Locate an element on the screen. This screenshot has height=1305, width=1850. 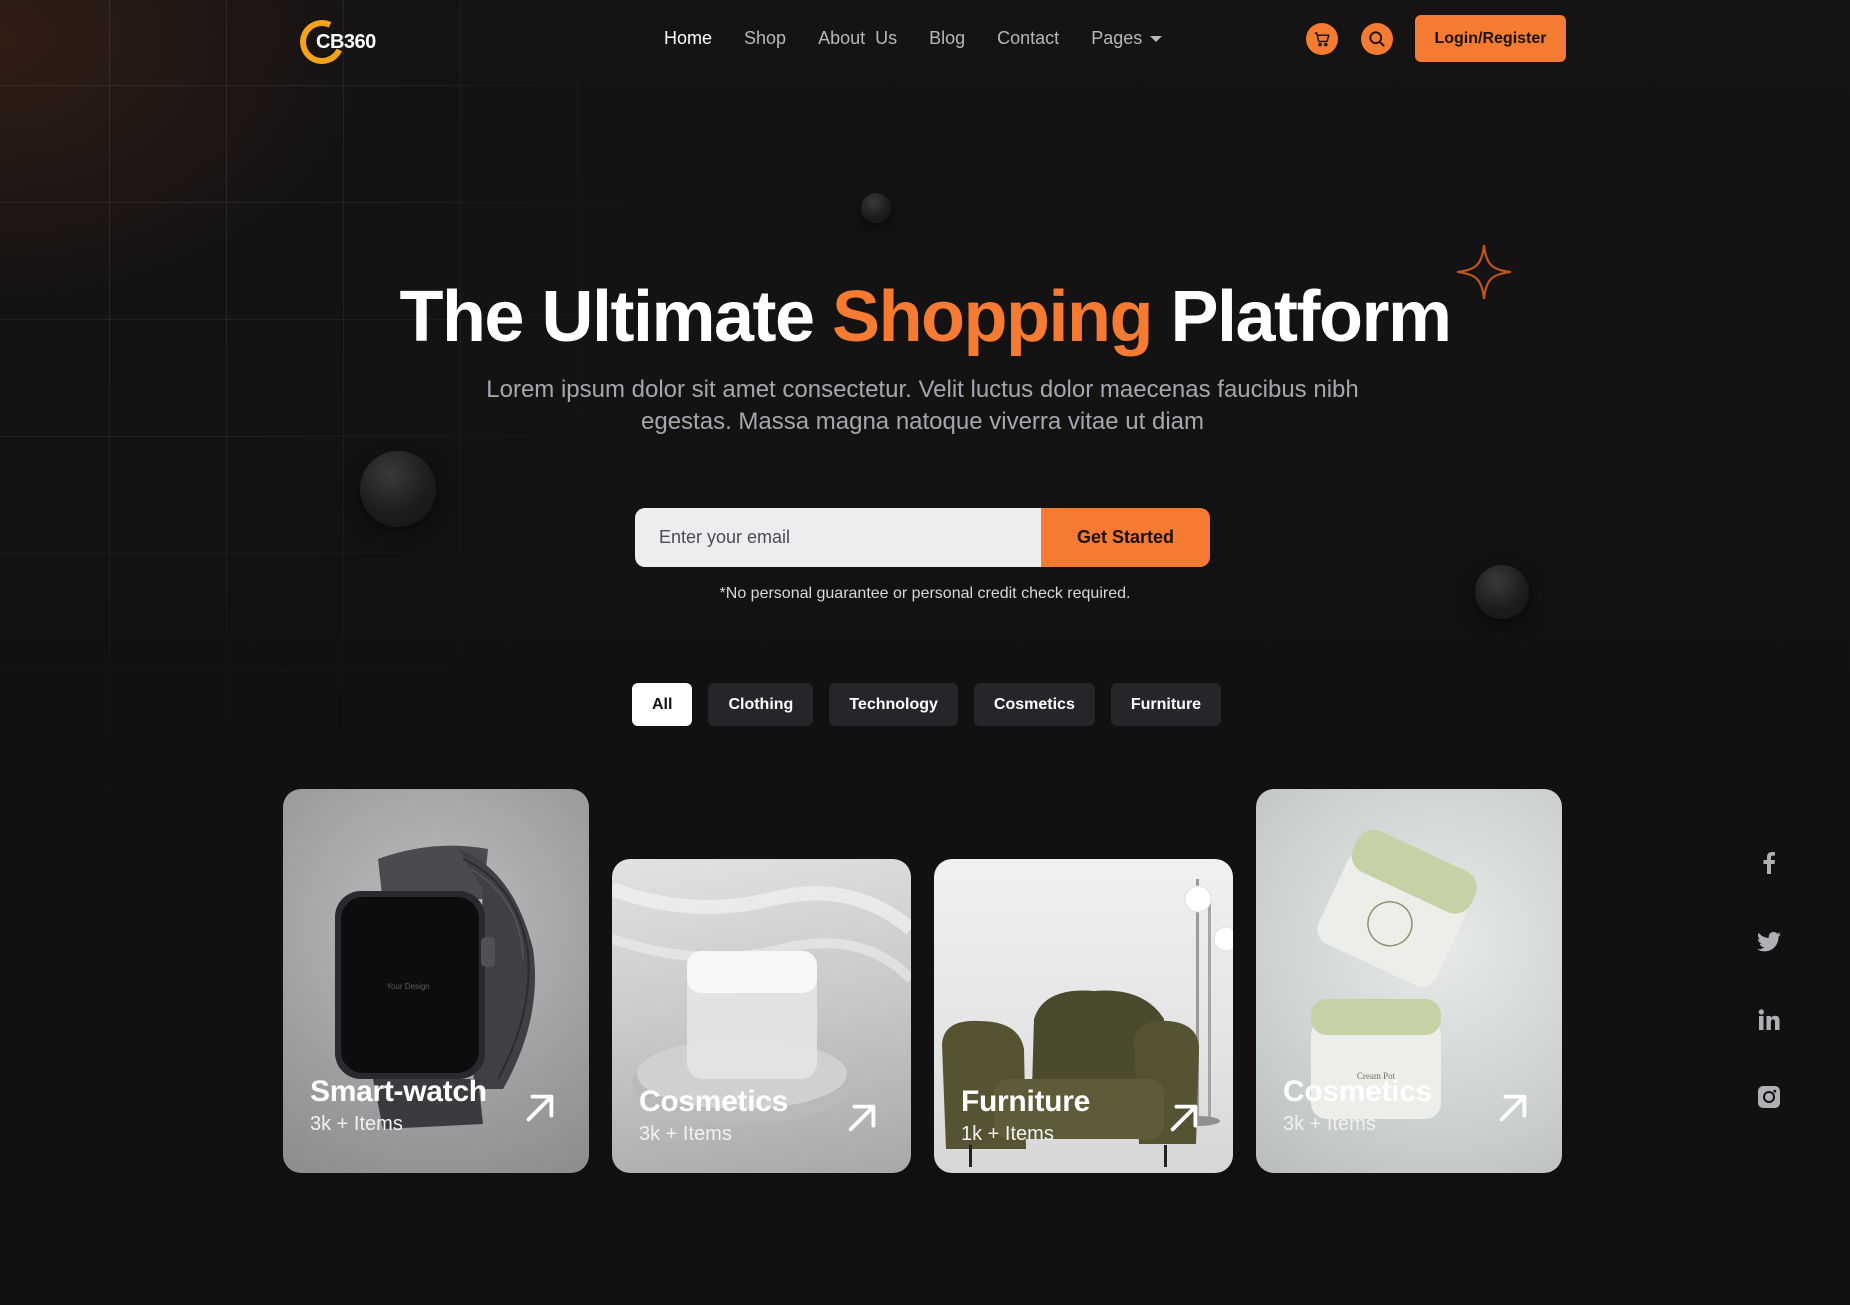
email-input is located at coordinates (838, 537).